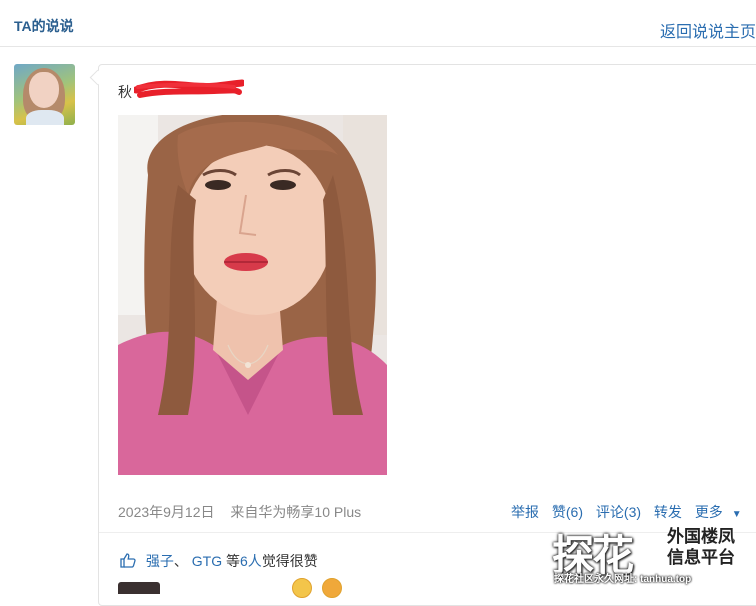 The image size is (756, 606). What do you see at coordinates (654, 556) in the screenshot?
I see `site-watermark: 探花 外国楼凤 信息平台 探花社区永久网址: tanhua.top` at bounding box center [654, 556].